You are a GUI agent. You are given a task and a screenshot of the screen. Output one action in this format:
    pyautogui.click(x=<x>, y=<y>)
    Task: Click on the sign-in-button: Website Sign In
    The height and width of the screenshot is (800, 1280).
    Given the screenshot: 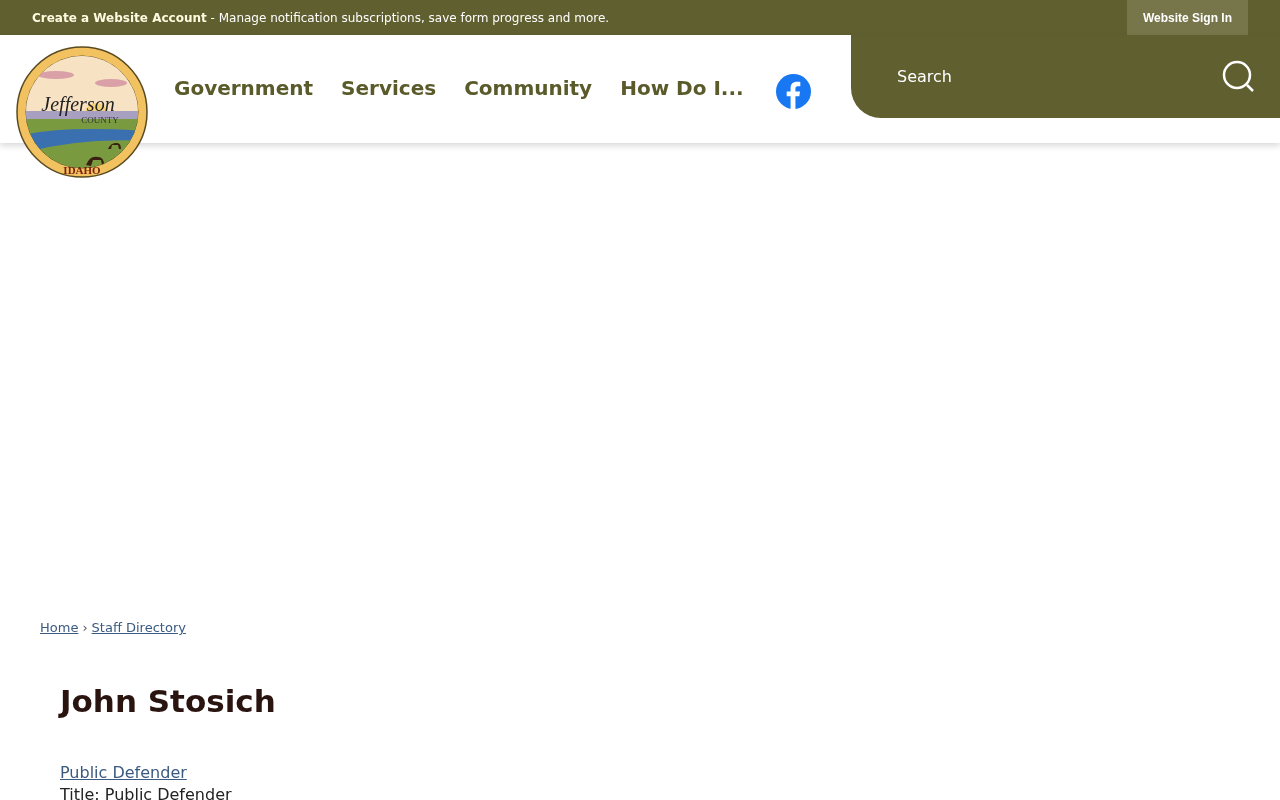 What is the action you would take?
    pyautogui.click(x=1187, y=17)
    